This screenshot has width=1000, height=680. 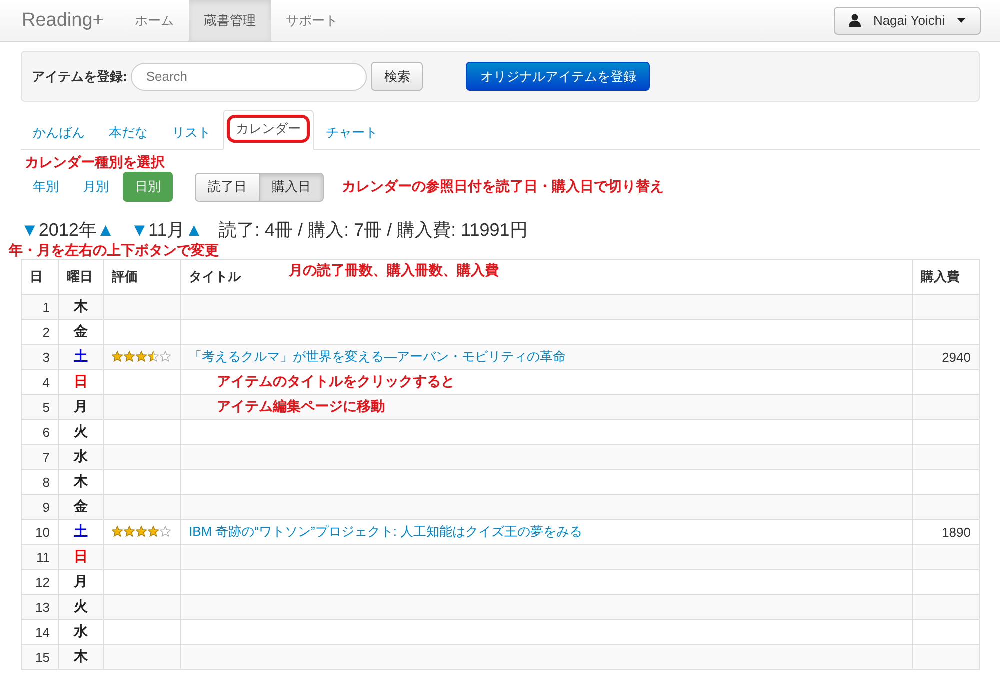 What do you see at coordinates (154, 20) in the screenshot?
I see `nav-item: ホーム` at bounding box center [154, 20].